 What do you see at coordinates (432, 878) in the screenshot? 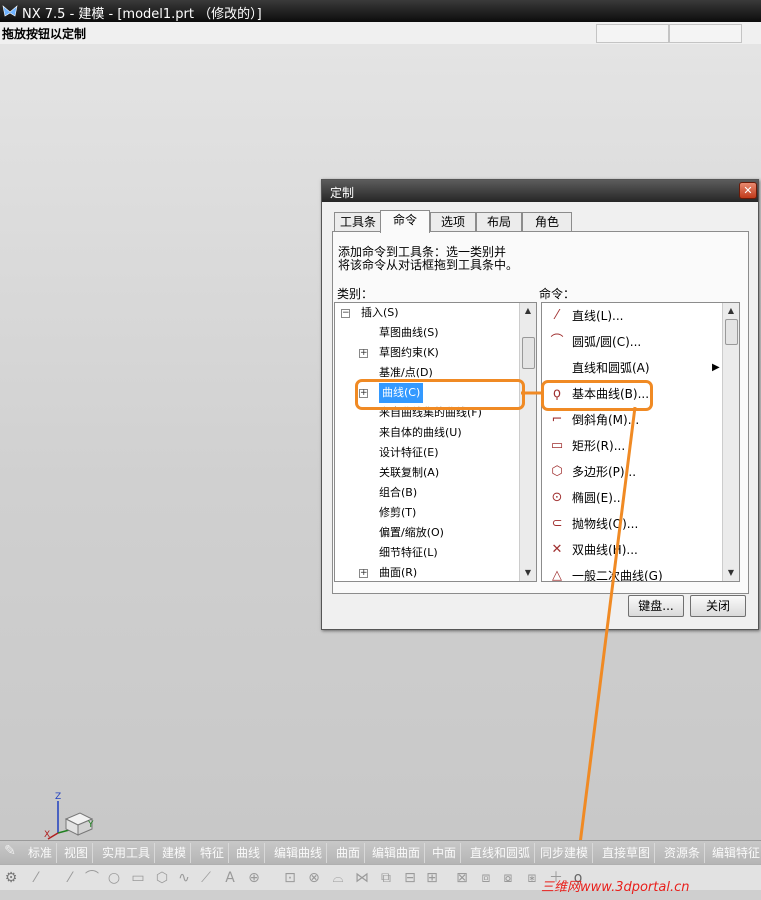
I see `divide-tool-icon: ⊞` at bounding box center [432, 878].